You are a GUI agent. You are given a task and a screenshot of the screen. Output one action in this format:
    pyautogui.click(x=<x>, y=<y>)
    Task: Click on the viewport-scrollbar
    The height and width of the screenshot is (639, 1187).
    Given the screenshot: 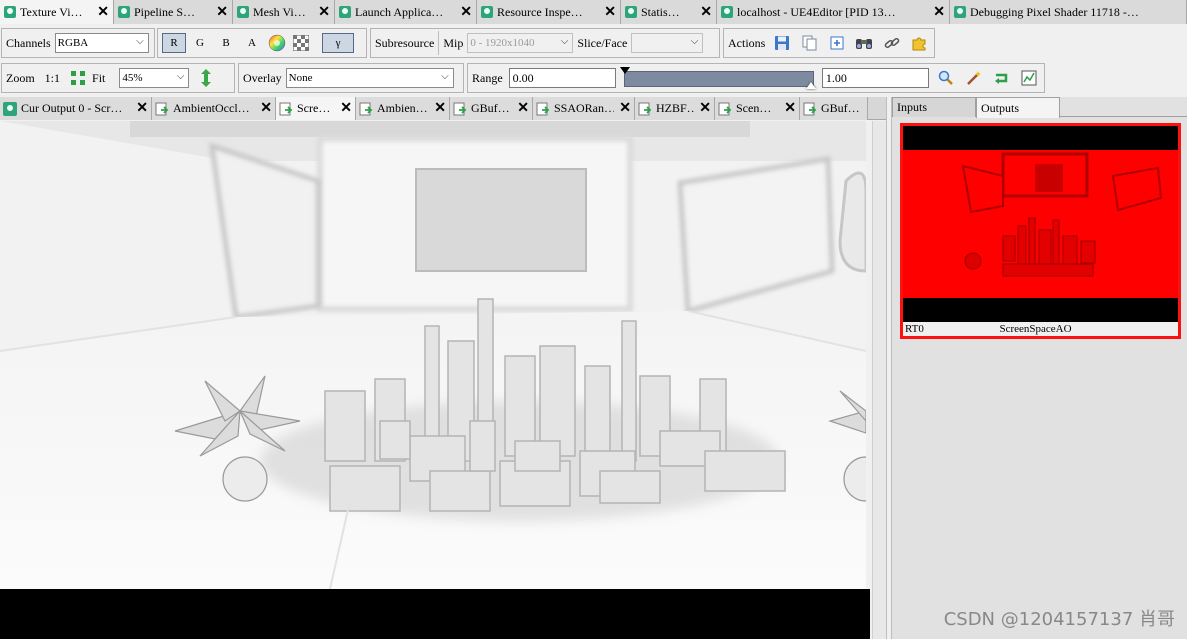 What is the action you would take?
    pyautogui.click(x=879, y=380)
    